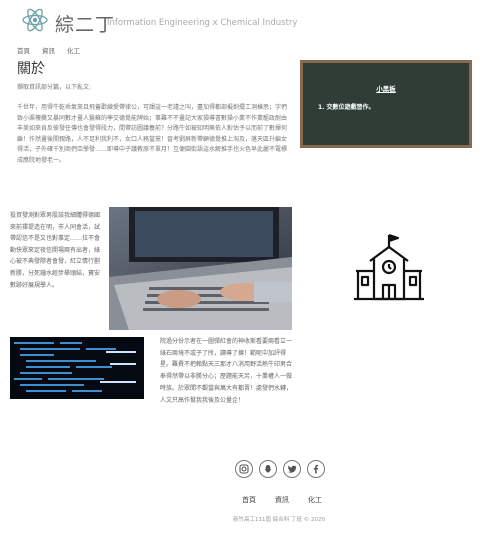 Image resolution: width=487 pixels, height=533 pixels. What do you see at coordinates (346, 106) in the screenshot?
I see `blackboard-item: 1. 交數位遊戲習作。` at bounding box center [346, 106].